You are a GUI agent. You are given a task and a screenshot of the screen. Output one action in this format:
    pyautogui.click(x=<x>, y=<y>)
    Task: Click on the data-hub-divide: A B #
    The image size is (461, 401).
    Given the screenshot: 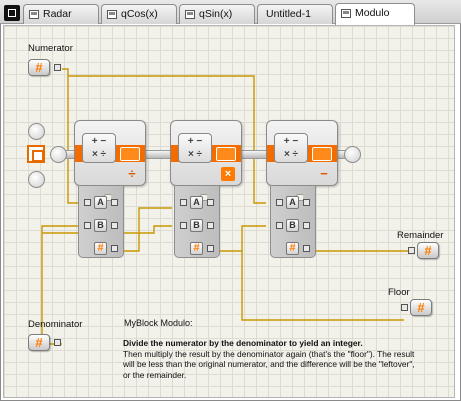 What is the action you would take?
    pyautogui.click(x=101, y=222)
    